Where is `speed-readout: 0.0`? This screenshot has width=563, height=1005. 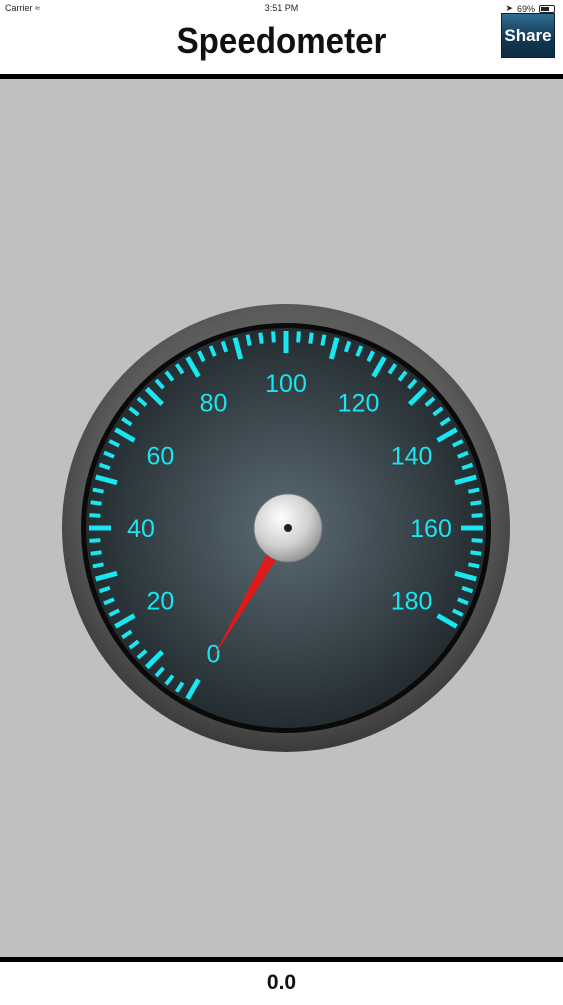
speed-readout: 0.0 is located at coordinates (281, 982).